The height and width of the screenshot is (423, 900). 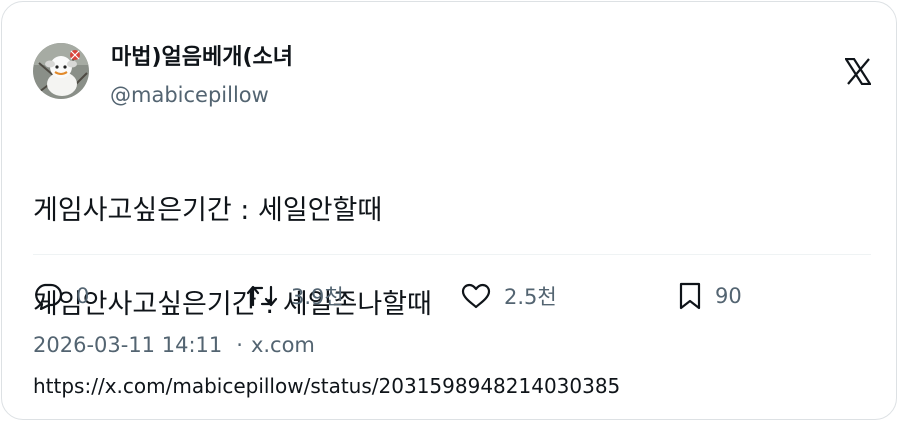 What do you see at coordinates (476, 296) in the screenshot?
I see `heart-icon` at bounding box center [476, 296].